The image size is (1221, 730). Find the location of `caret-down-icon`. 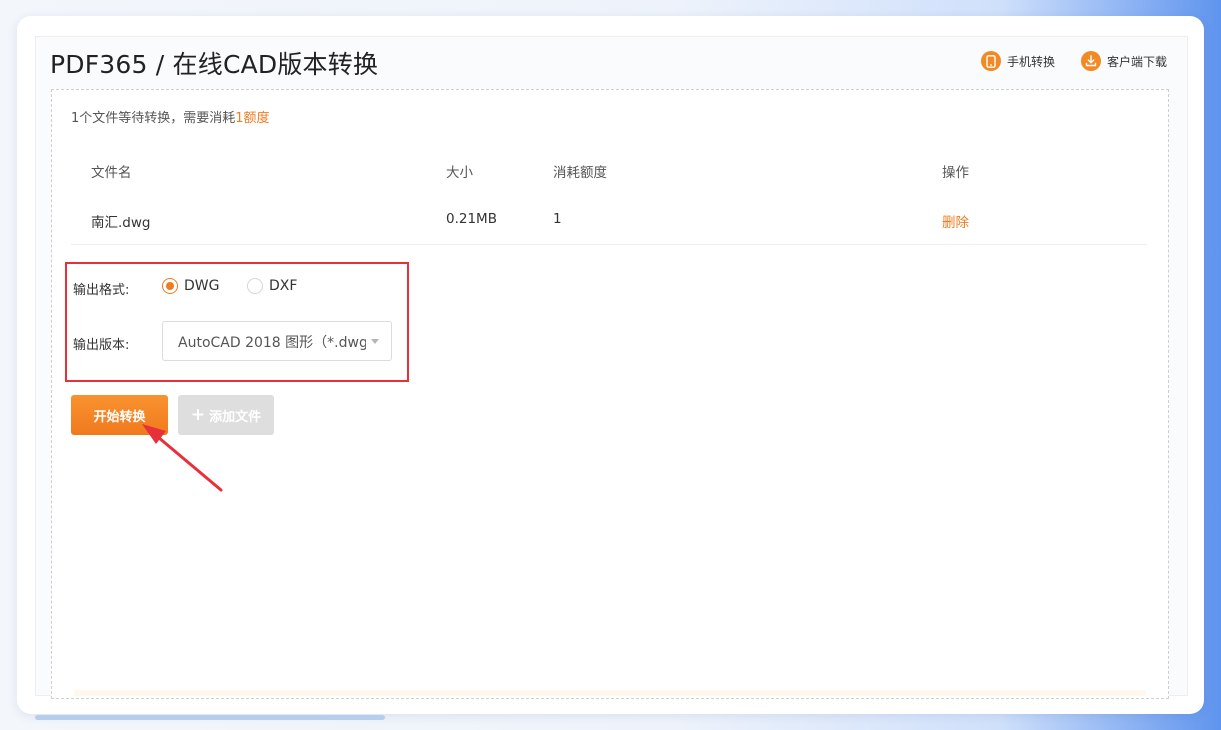

caret-down-icon is located at coordinates (375, 341).